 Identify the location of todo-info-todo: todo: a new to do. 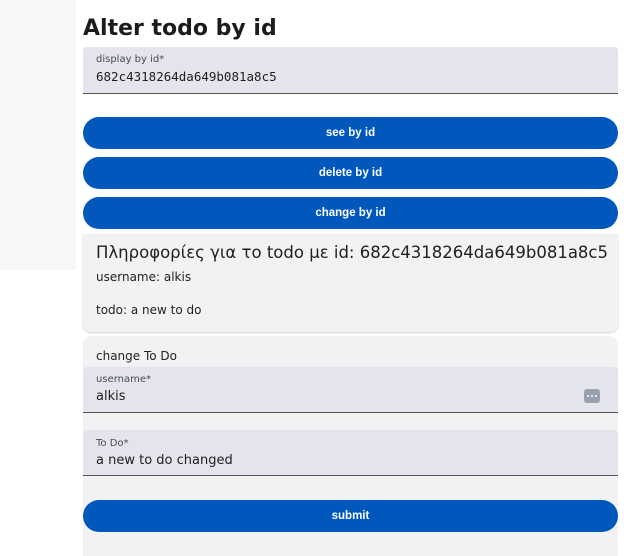
(149, 310).